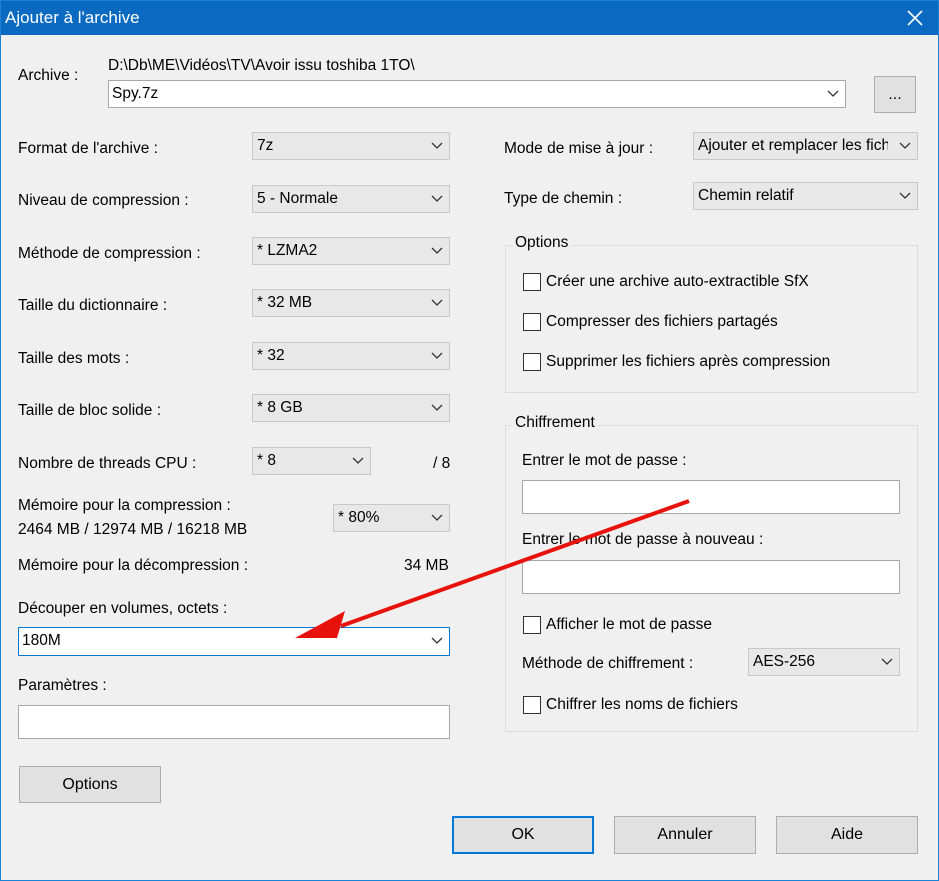 The height and width of the screenshot is (881, 939). I want to click on ok-button: OK, so click(523, 835).